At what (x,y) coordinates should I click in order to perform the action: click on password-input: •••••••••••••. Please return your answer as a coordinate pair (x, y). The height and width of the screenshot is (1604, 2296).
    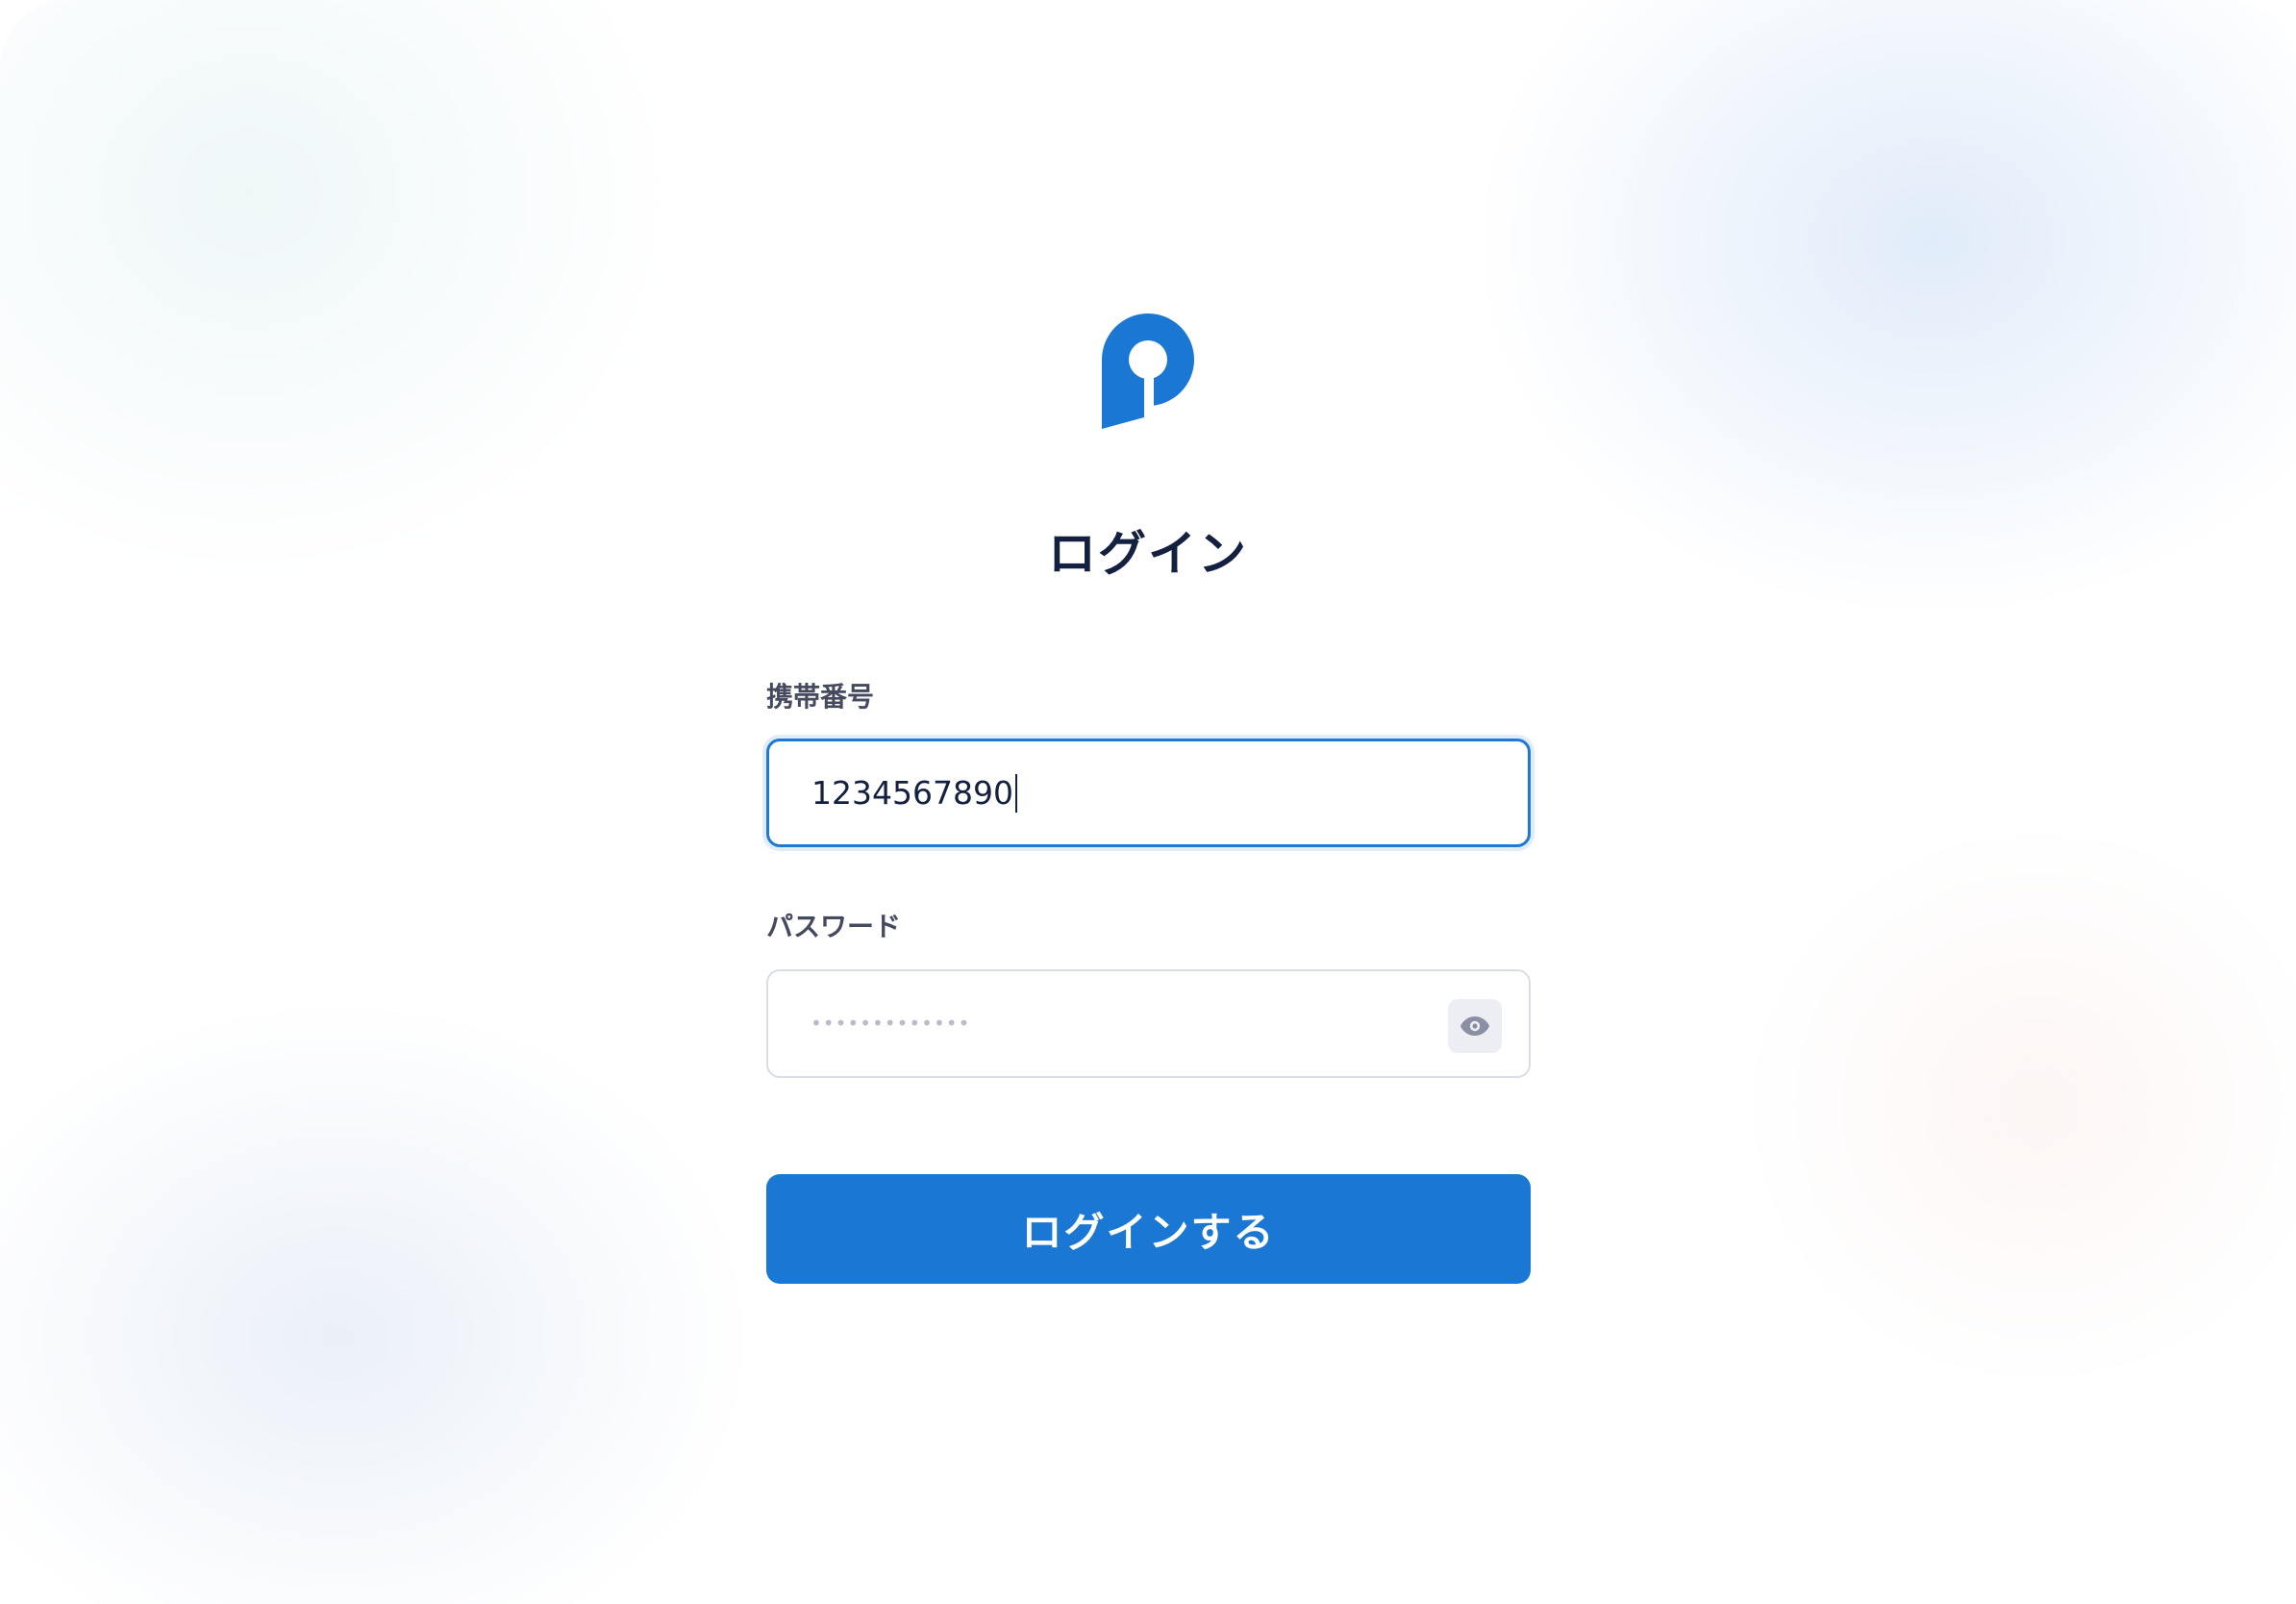
    Looking at the image, I should click on (1148, 1024).